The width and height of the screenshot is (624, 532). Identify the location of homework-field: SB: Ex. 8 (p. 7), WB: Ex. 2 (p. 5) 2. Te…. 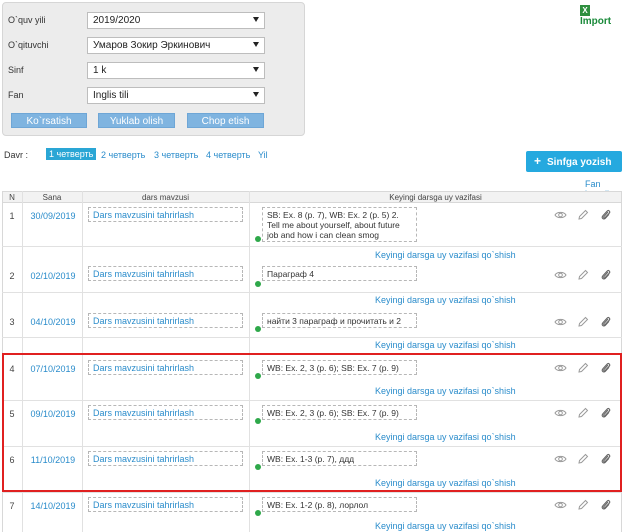
(339, 224).